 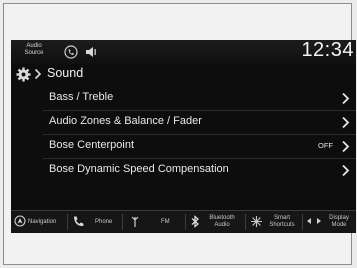 I want to click on phone-icon, so click(x=79, y=221).